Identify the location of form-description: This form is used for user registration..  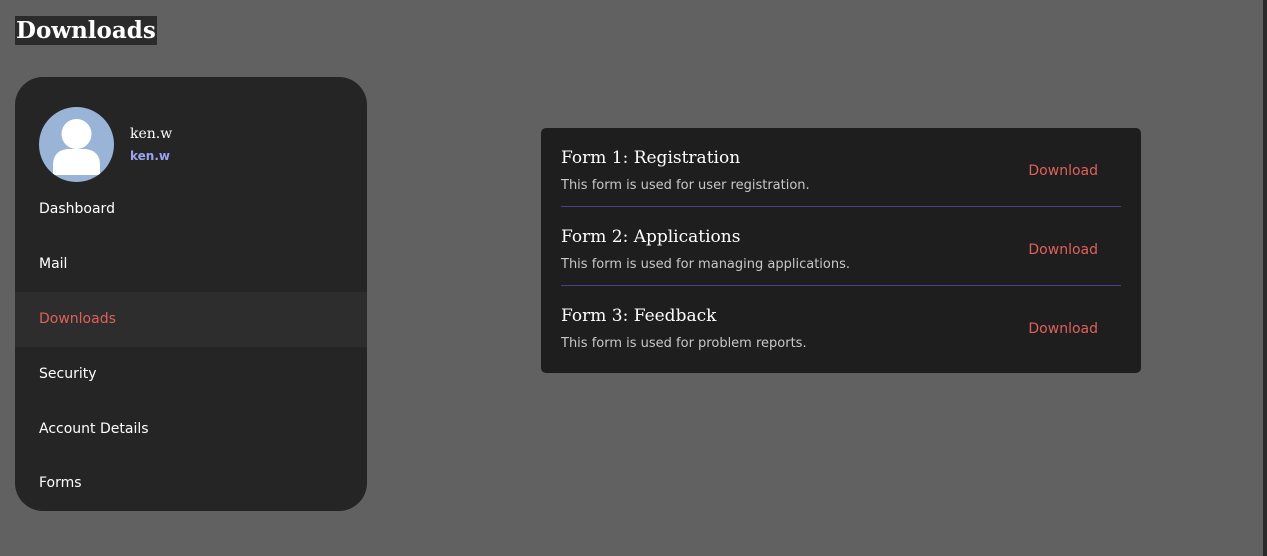
(685, 185).